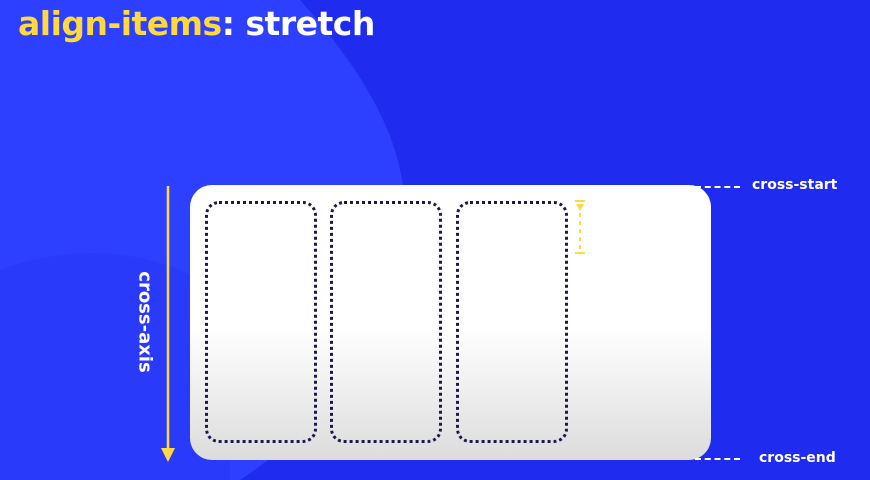 This screenshot has height=480, width=870. What do you see at coordinates (717, 459) in the screenshot?
I see `cross-end-line` at bounding box center [717, 459].